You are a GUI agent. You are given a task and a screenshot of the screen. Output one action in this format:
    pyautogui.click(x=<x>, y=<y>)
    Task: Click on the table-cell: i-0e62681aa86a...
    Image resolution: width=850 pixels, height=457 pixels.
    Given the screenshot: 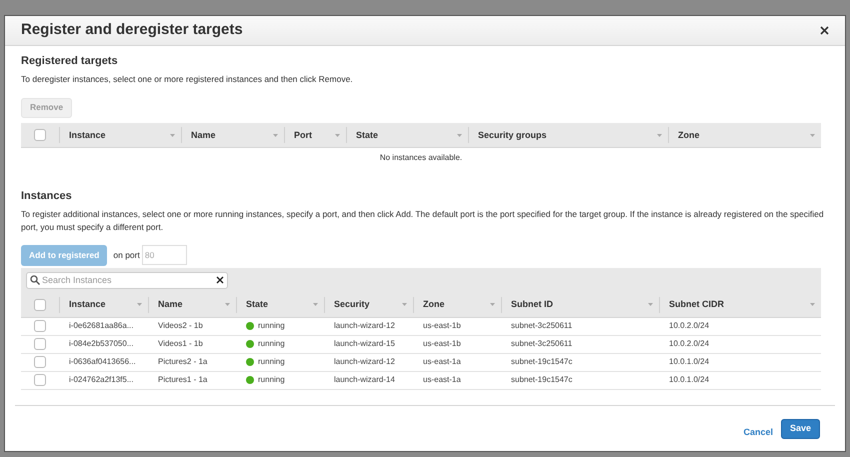 What is the action you would take?
    pyautogui.click(x=101, y=326)
    